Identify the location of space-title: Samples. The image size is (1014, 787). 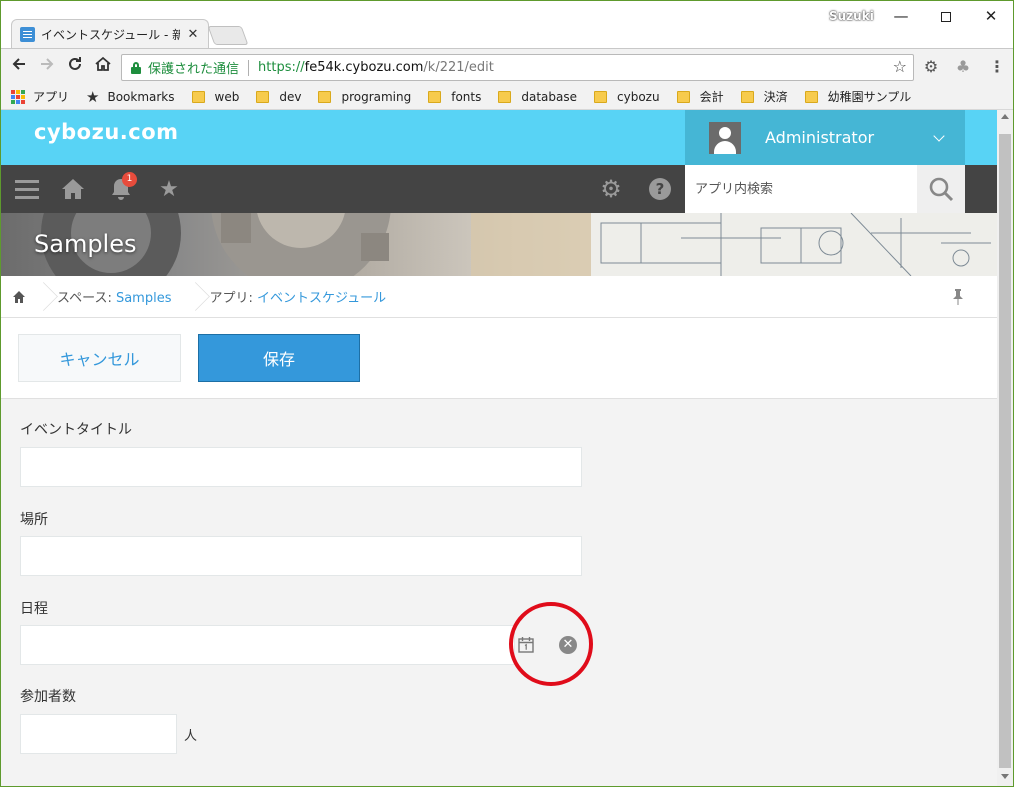
(85, 244).